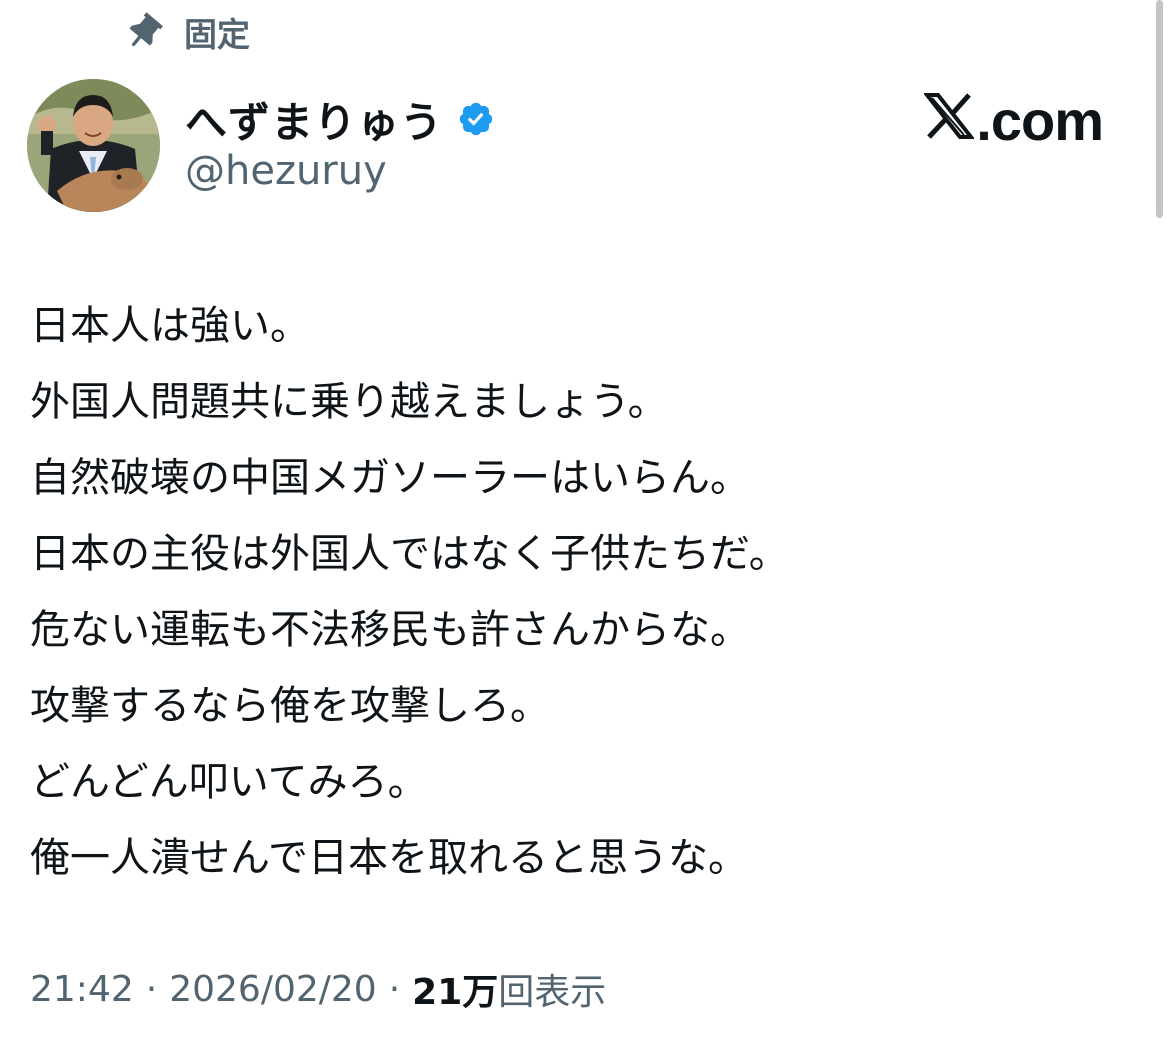 This screenshot has height=1042, width=1169. I want to click on avatar, so click(93, 145).